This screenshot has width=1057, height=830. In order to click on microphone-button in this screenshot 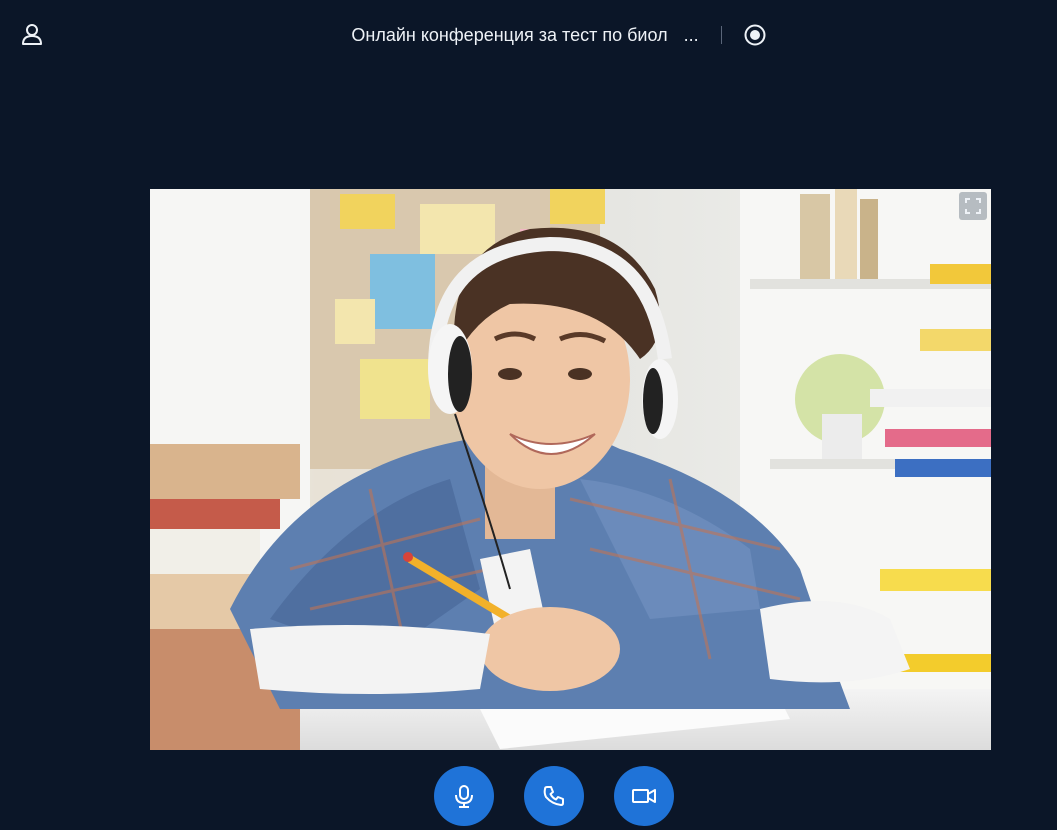, I will do `click(463, 796)`.